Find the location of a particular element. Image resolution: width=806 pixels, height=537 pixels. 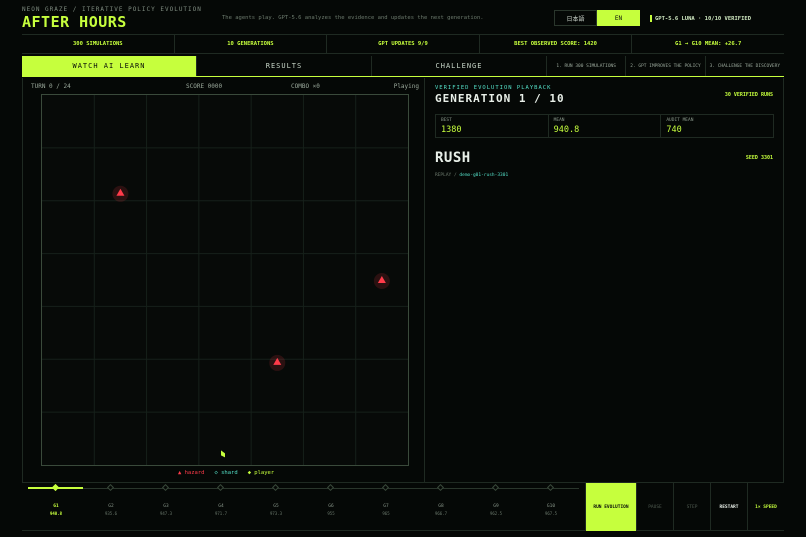

legend-shard: ◇ shard is located at coordinates (226, 473).